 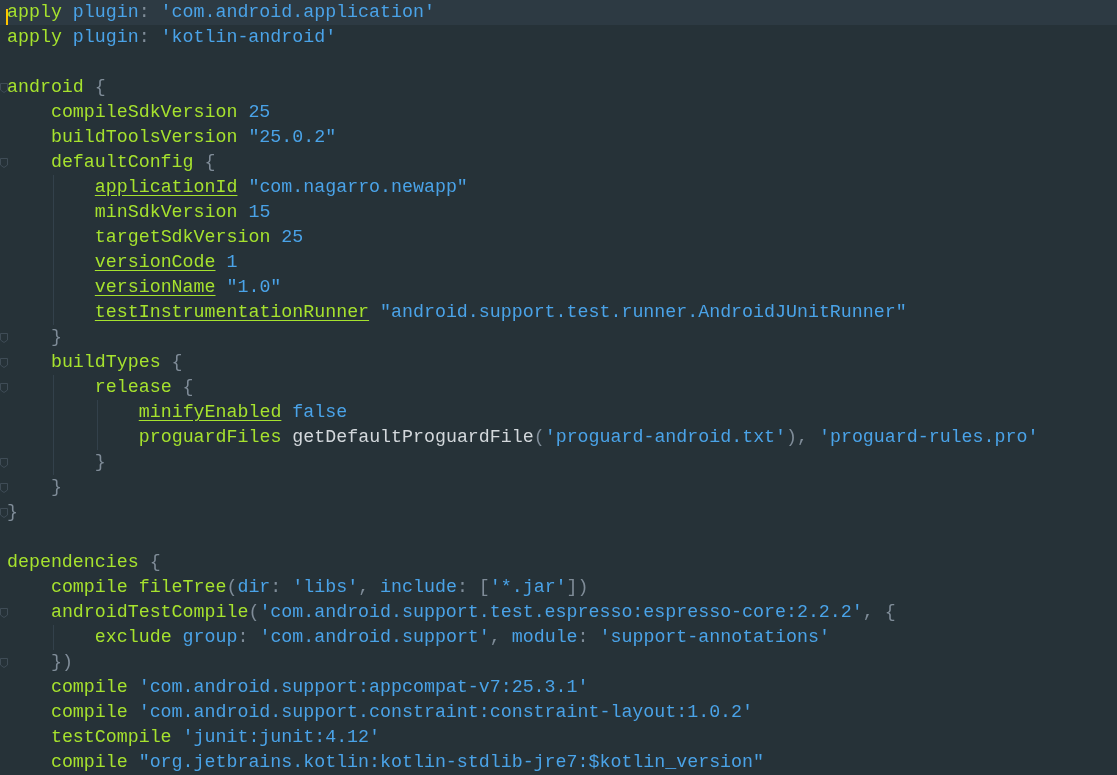 What do you see at coordinates (500, 312) in the screenshot?
I see `code-line: testInstrumentationRunner "android.support.test.runner.AndroidJUnitRunner"` at bounding box center [500, 312].